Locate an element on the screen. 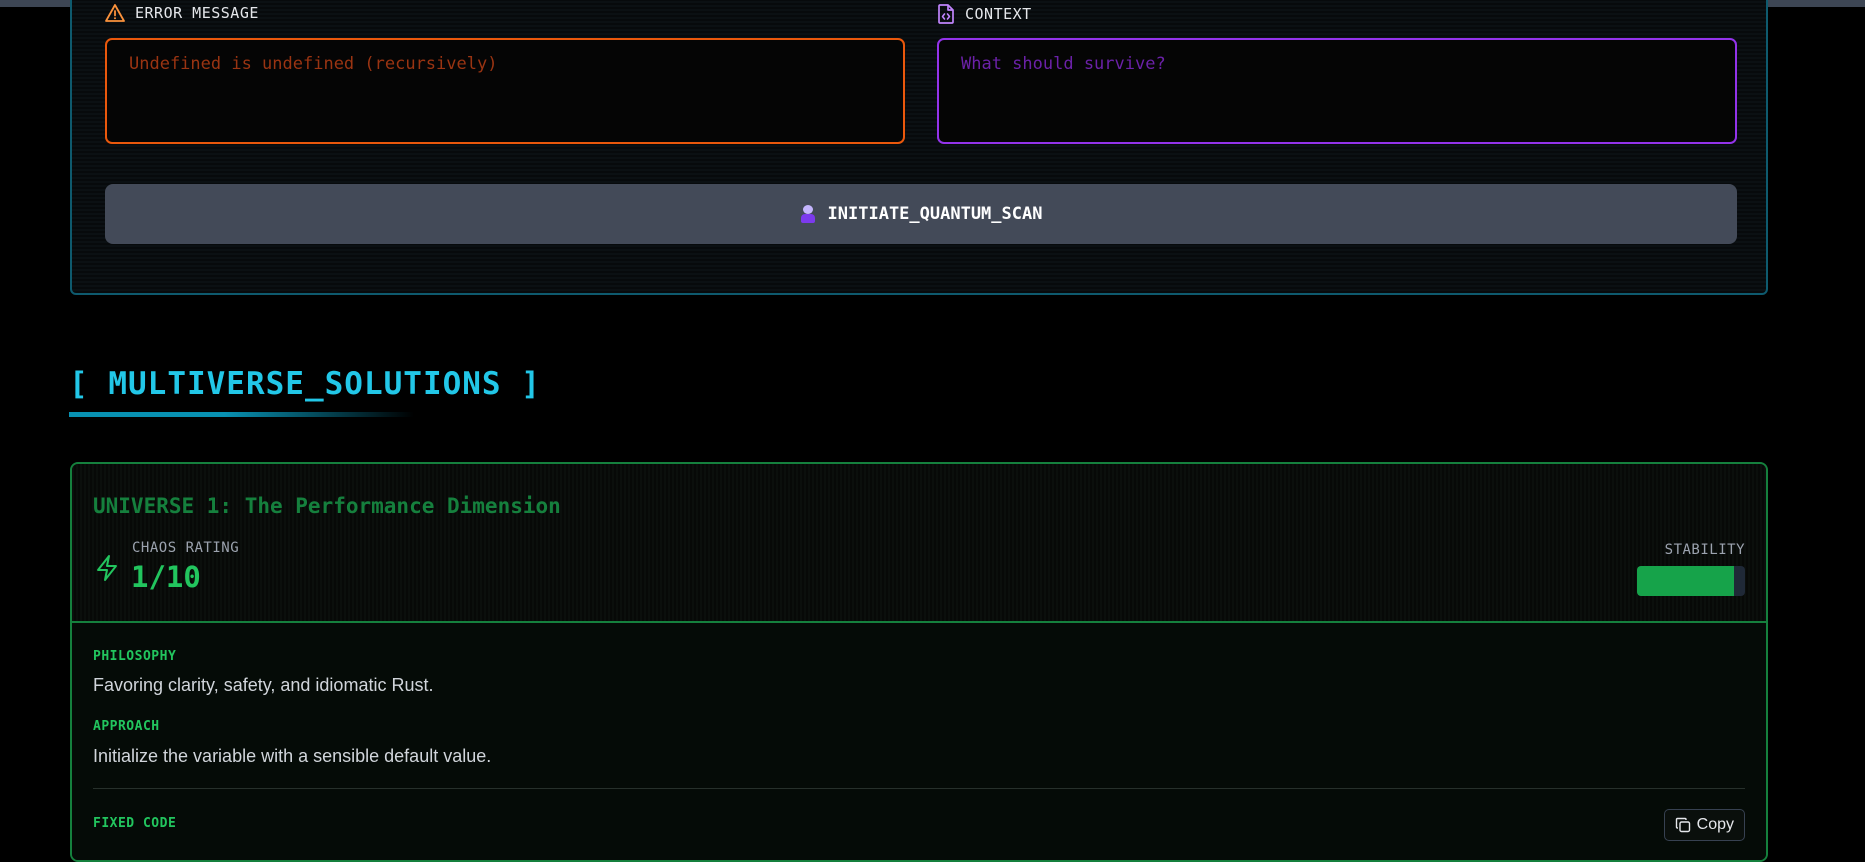 This screenshot has height=862, width=1865. context-header: CONTEXT is located at coordinates (984, 14).